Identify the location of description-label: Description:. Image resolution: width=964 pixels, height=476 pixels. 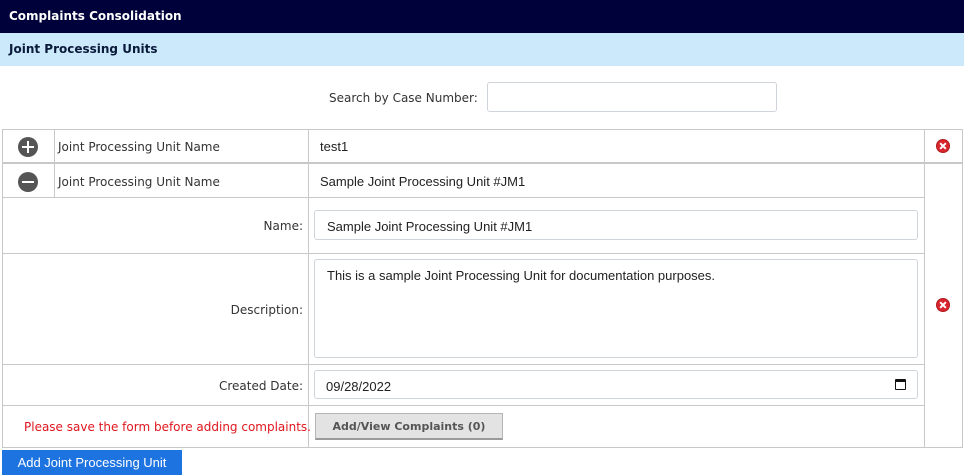
(266, 310).